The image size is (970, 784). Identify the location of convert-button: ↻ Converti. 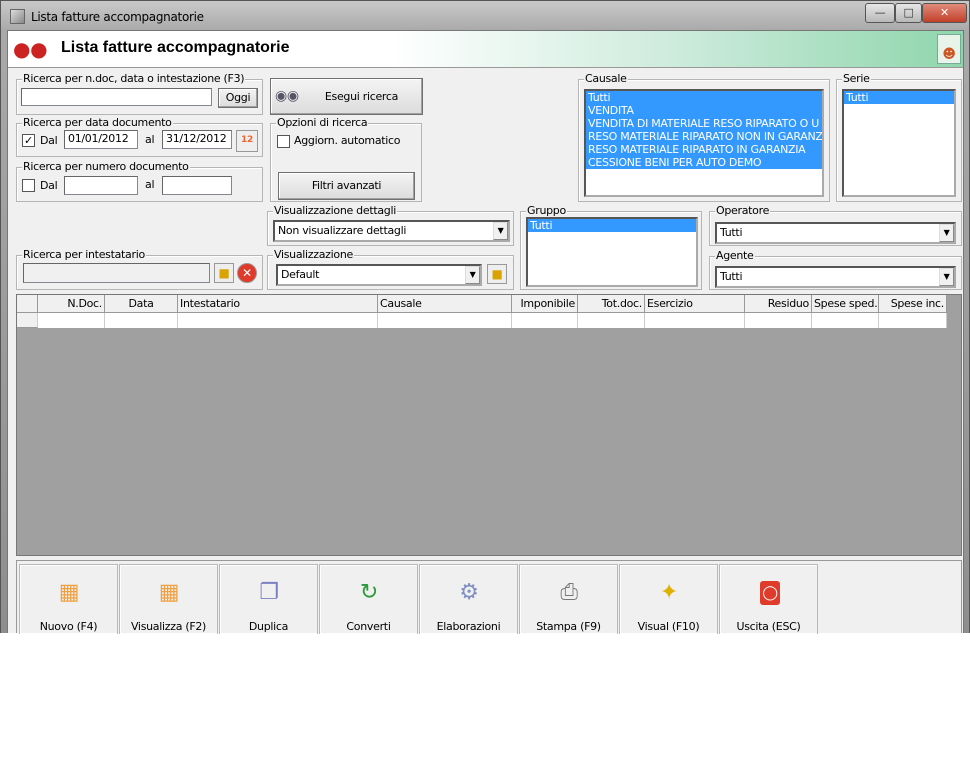
(368, 599).